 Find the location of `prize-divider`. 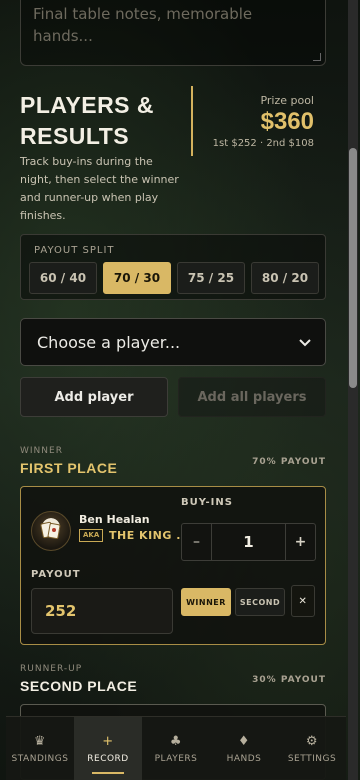

prize-divider is located at coordinates (192, 121).